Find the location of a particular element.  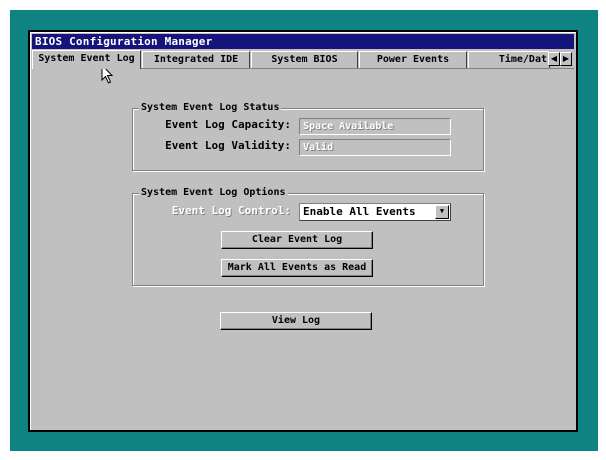

event-log-capacity-label: Event Log Capacity: is located at coordinates (228, 124).